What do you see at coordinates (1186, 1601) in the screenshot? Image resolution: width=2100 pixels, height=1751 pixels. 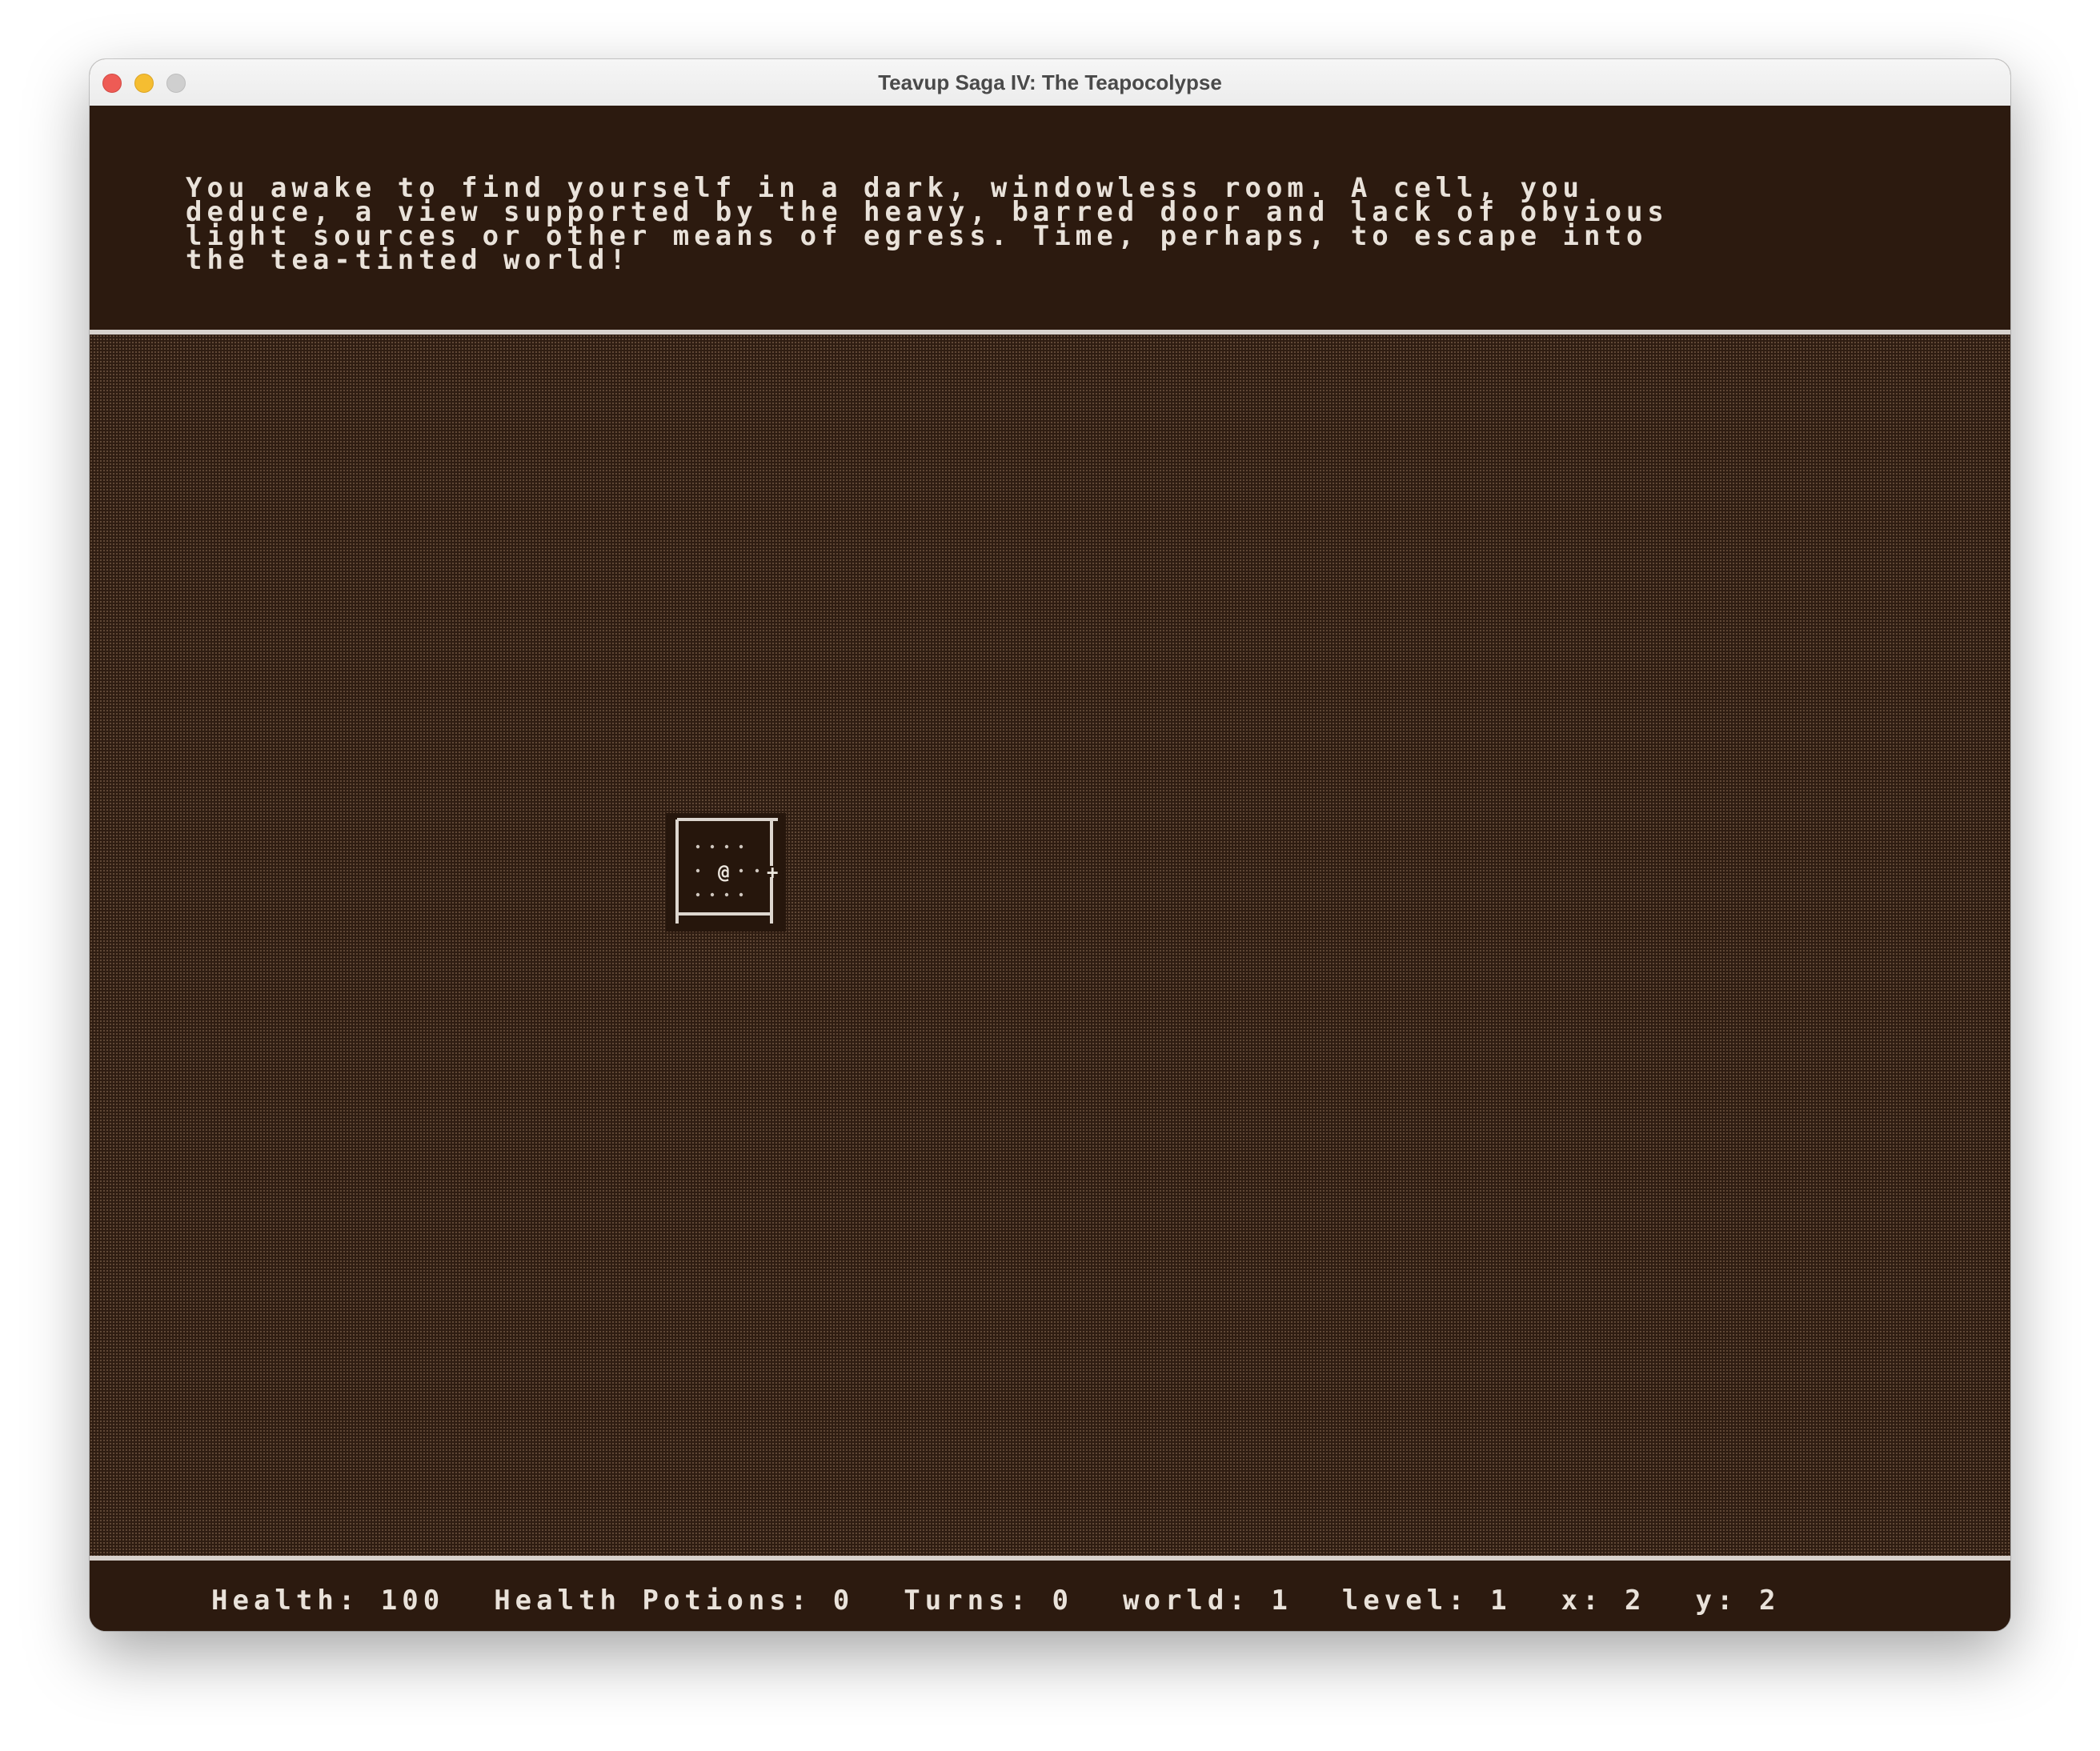 I see `world-label: world:` at bounding box center [1186, 1601].